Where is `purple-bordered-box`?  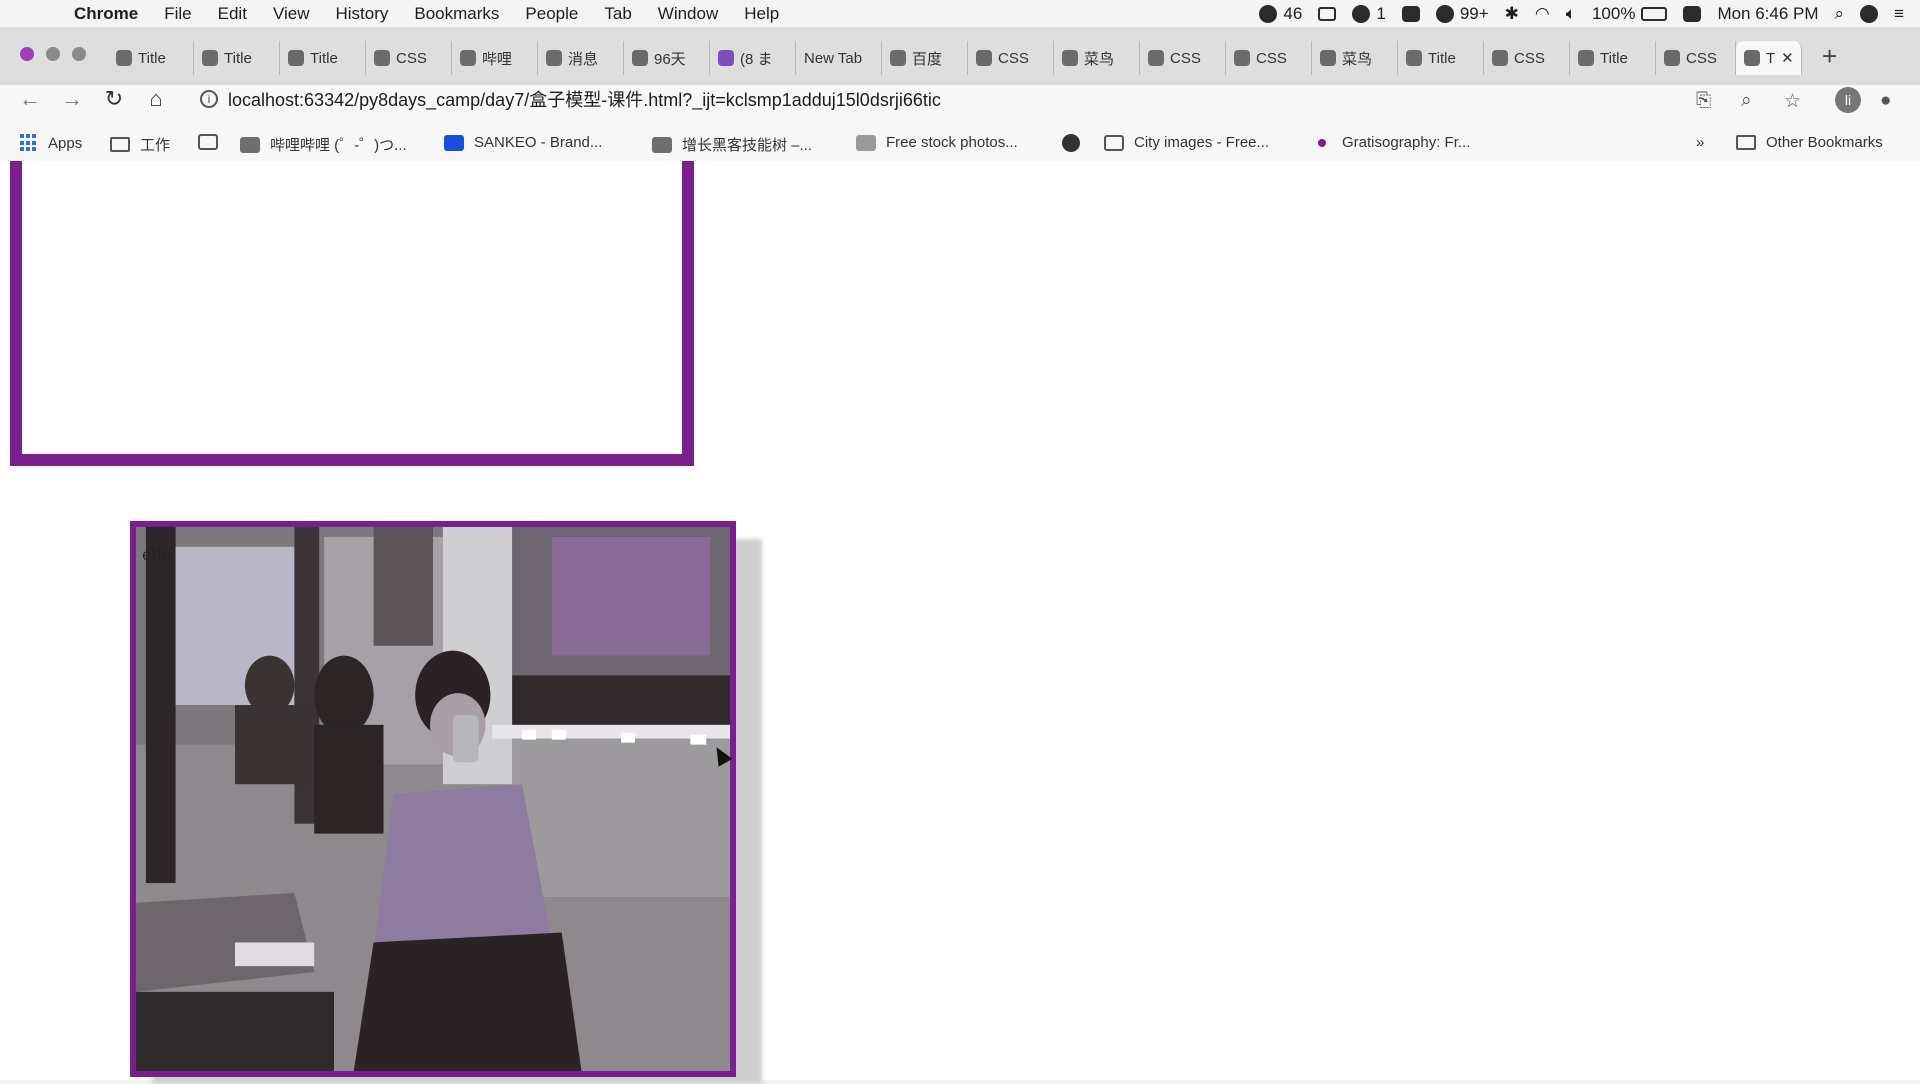 purple-bordered-box is located at coordinates (352, 313).